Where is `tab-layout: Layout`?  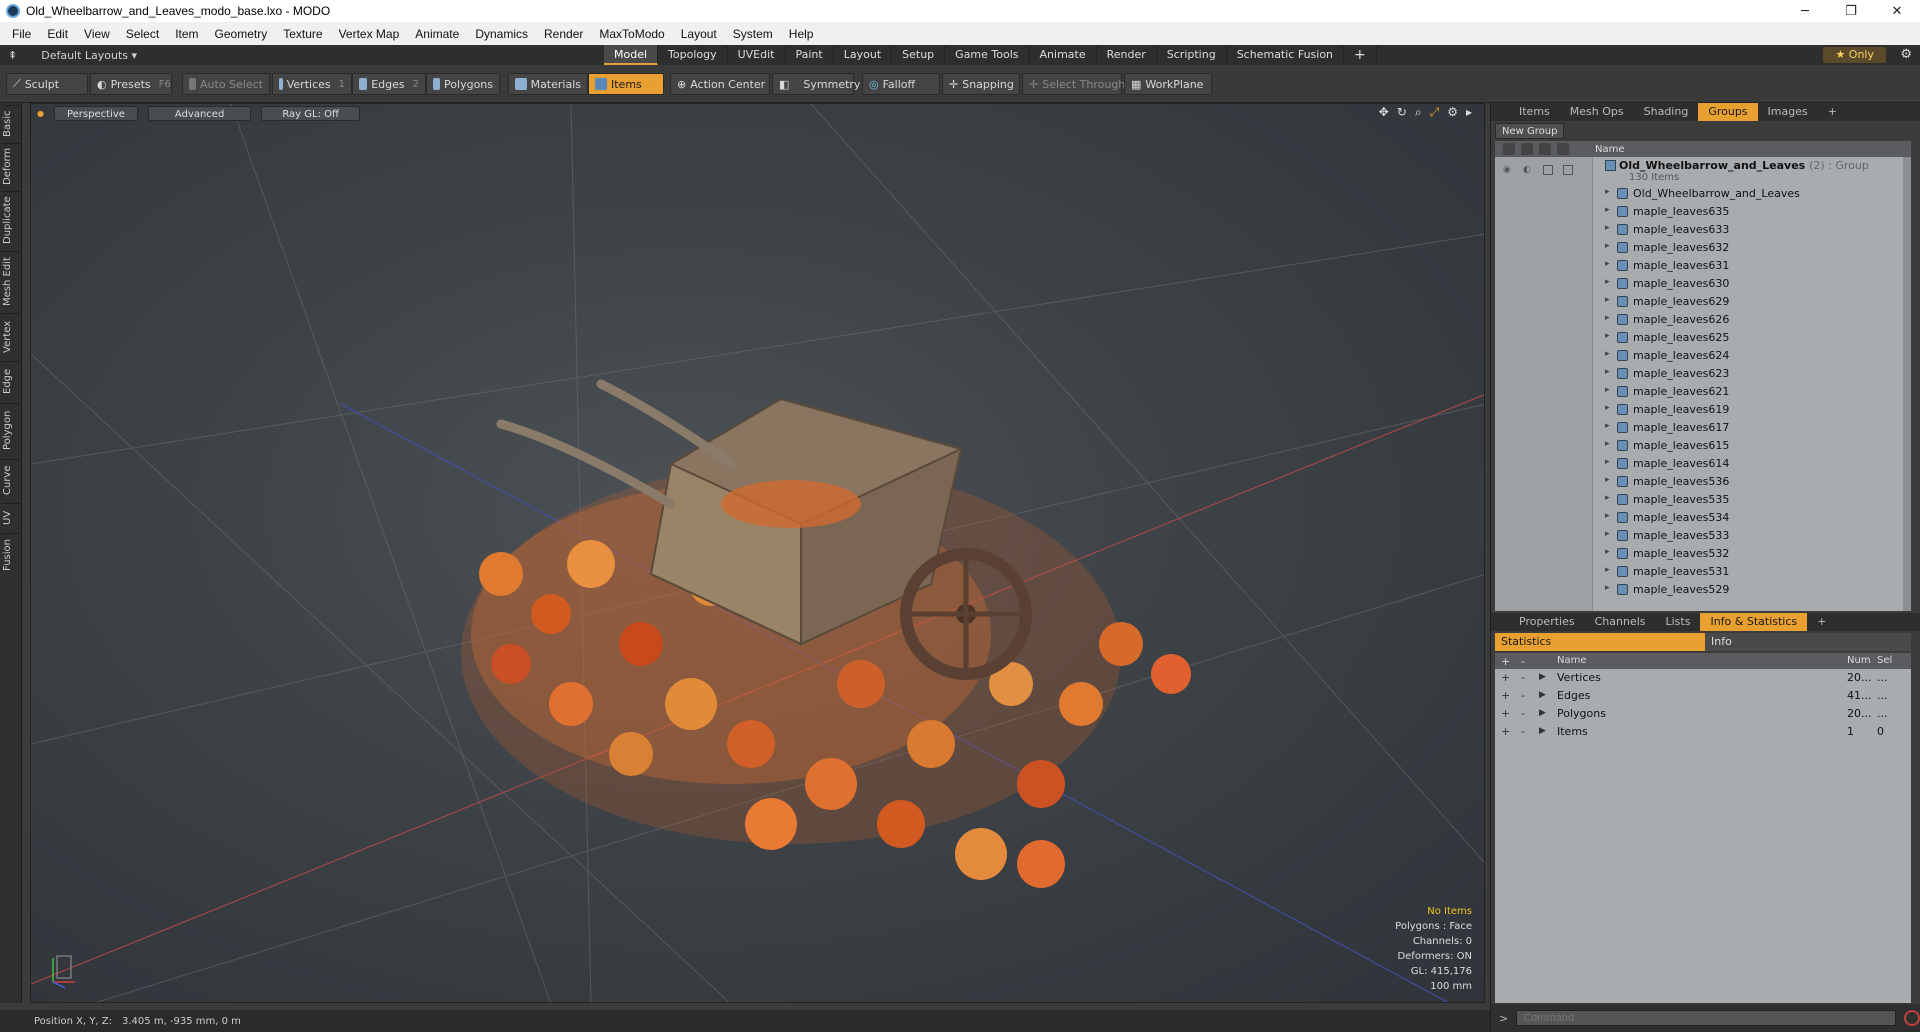
tab-layout: Layout is located at coordinates (863, 55).